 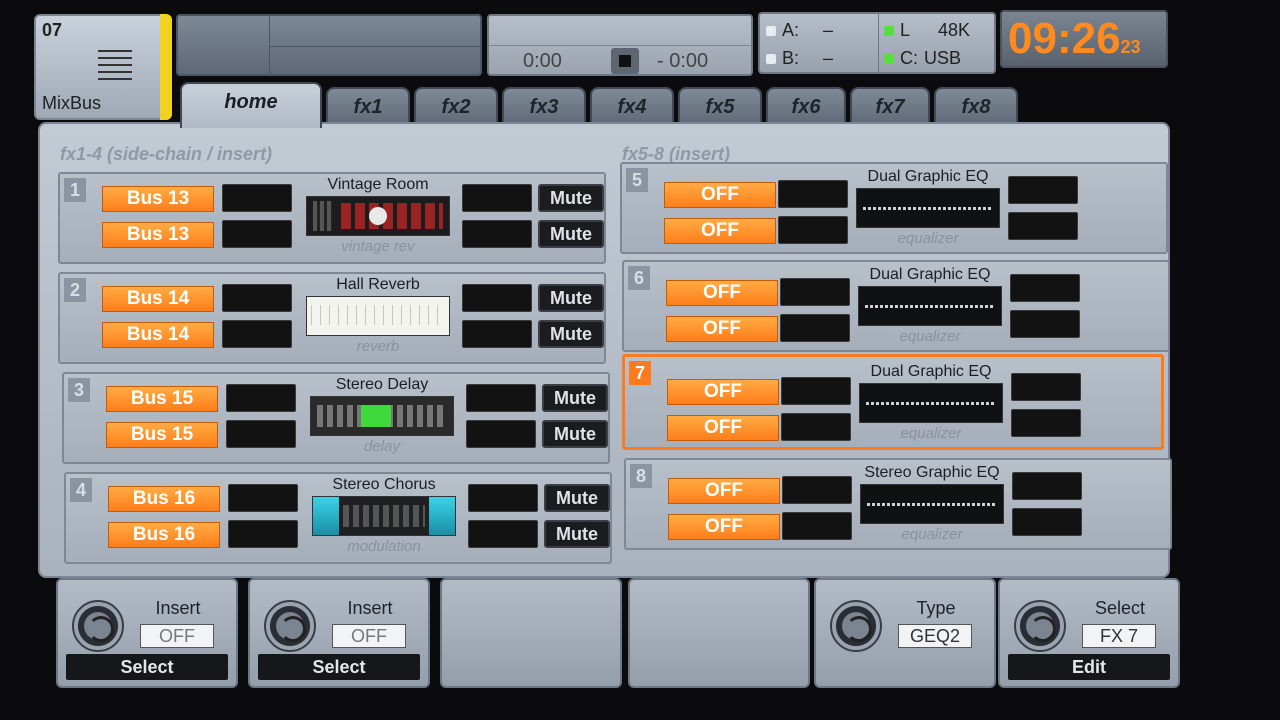 What do you see at coordinates (158, 335) in the screenshot?
I see `source-2-button: Bus 14` at bounding box center [158, 335].